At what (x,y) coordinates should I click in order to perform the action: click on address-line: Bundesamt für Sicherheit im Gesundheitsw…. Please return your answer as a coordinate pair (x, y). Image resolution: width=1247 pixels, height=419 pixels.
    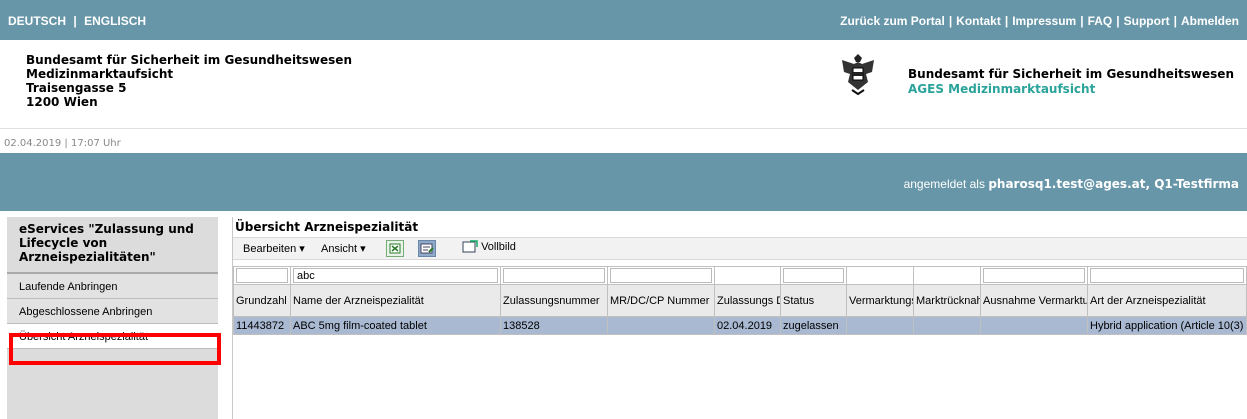
    Looking at the image, I should click on (189, 60).